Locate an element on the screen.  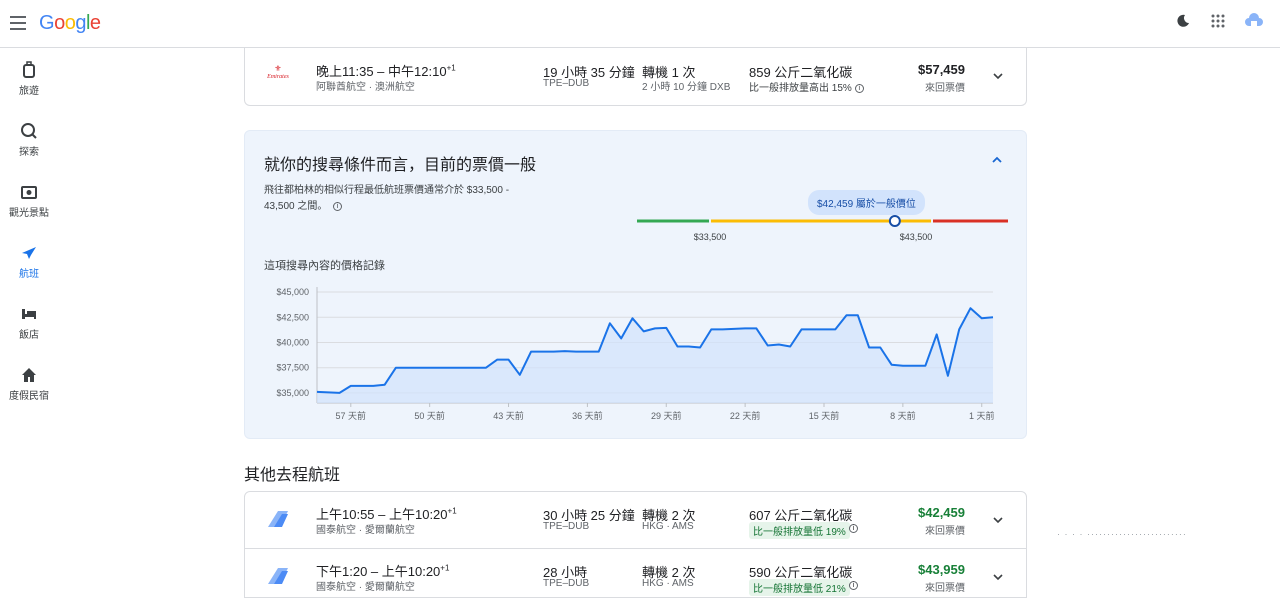
flight-price: $43,959 is located at coordinates (941, 569).